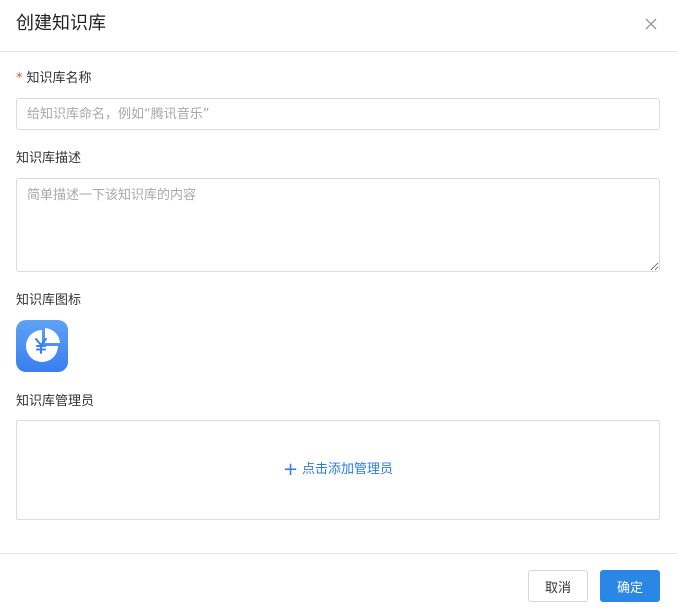 Image resolution: width=677 pixels, height=613 pixels. I want to click on description-field-label: 知识库描述, so click(49, 158).